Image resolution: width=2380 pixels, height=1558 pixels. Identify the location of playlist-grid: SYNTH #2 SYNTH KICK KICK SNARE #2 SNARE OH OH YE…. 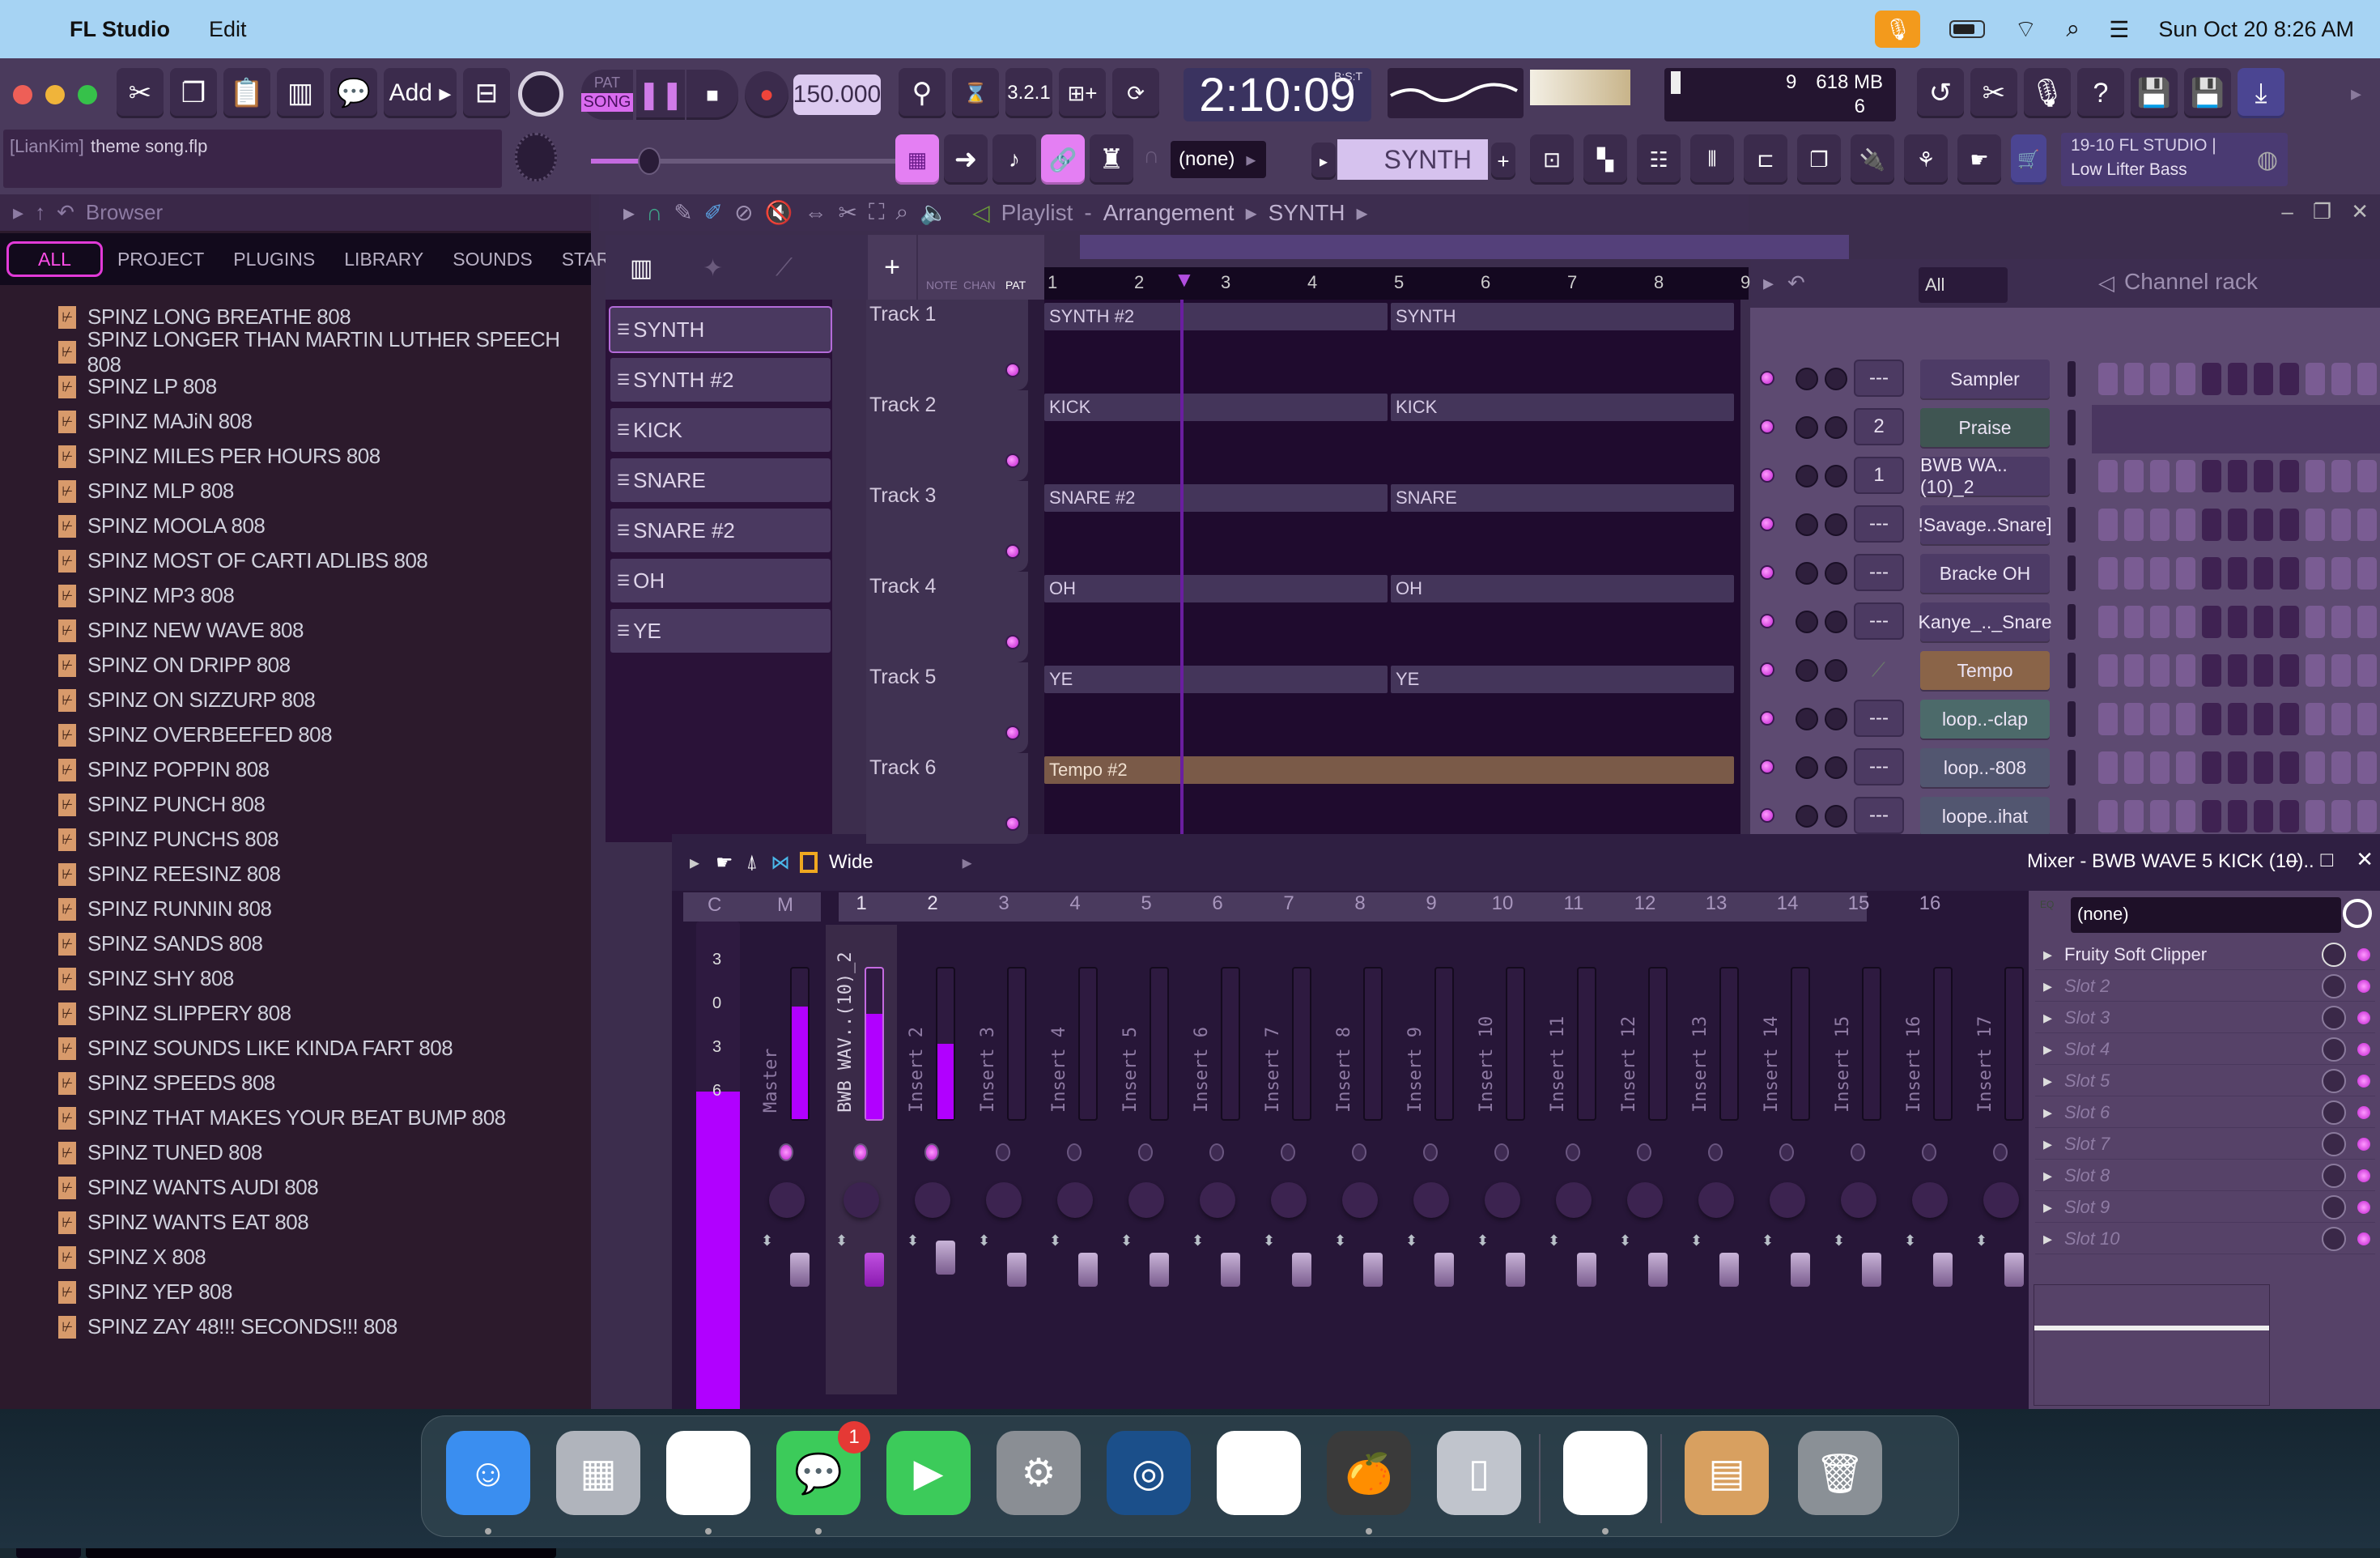
(1392, 571).